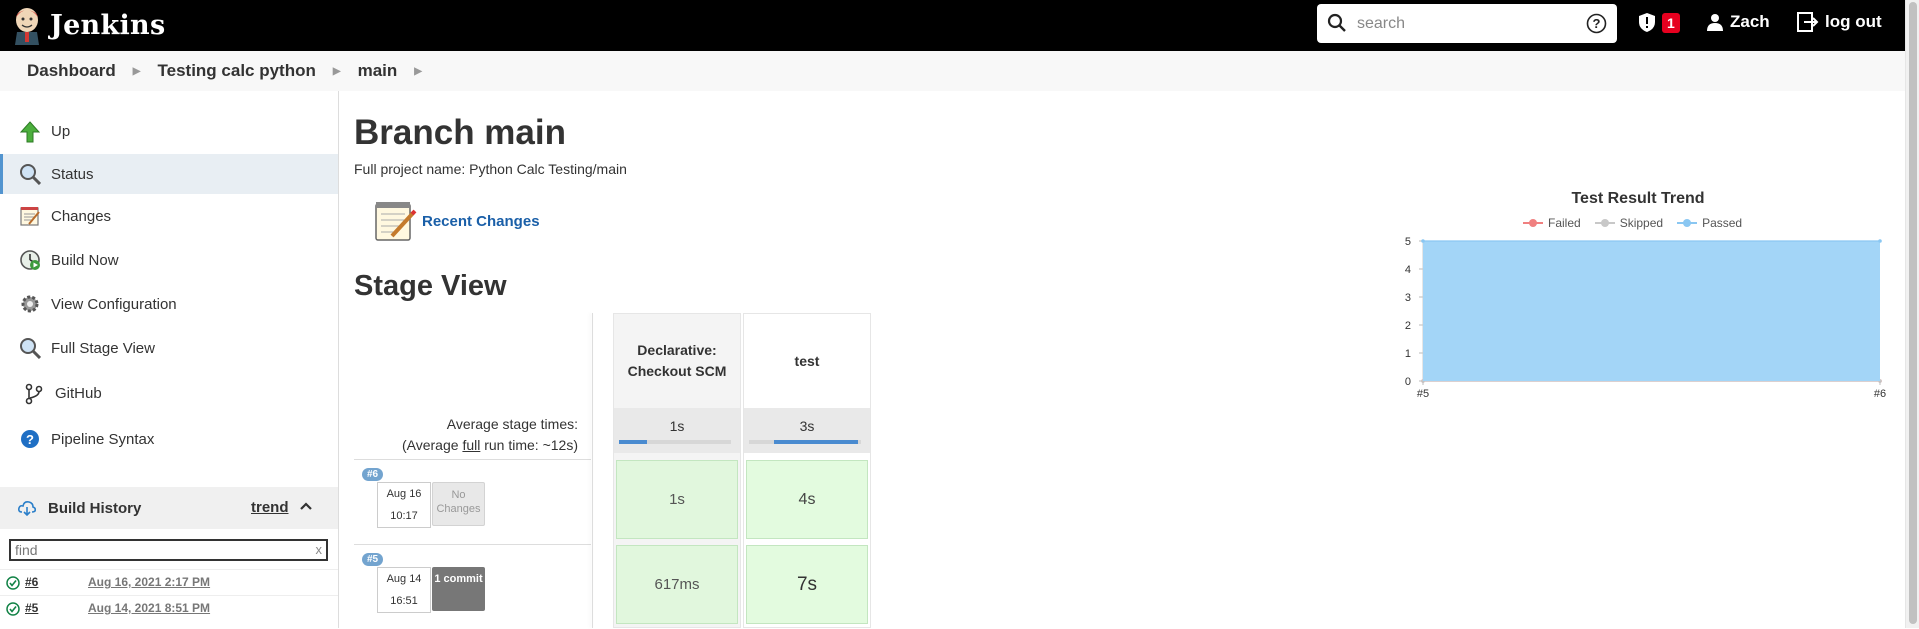  What do you see at coordinates (13, 609) in the screenshot?
I see `success-status-icon` at bounding box center [13, 609].